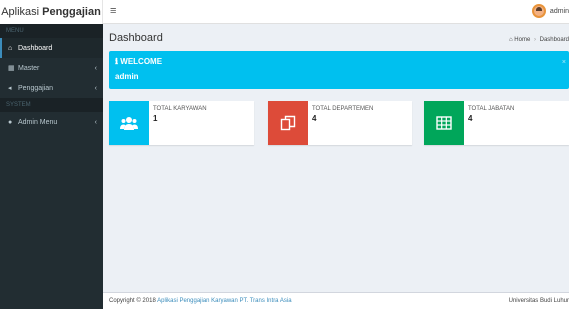 Image resolution: width=569 pixels, height=309 pixels. What do you see at coordinates (339, 70) in the screenshot?
I see `welcome-callout: ℹ WELCOME admin ×` at bounding box center [339, 70].